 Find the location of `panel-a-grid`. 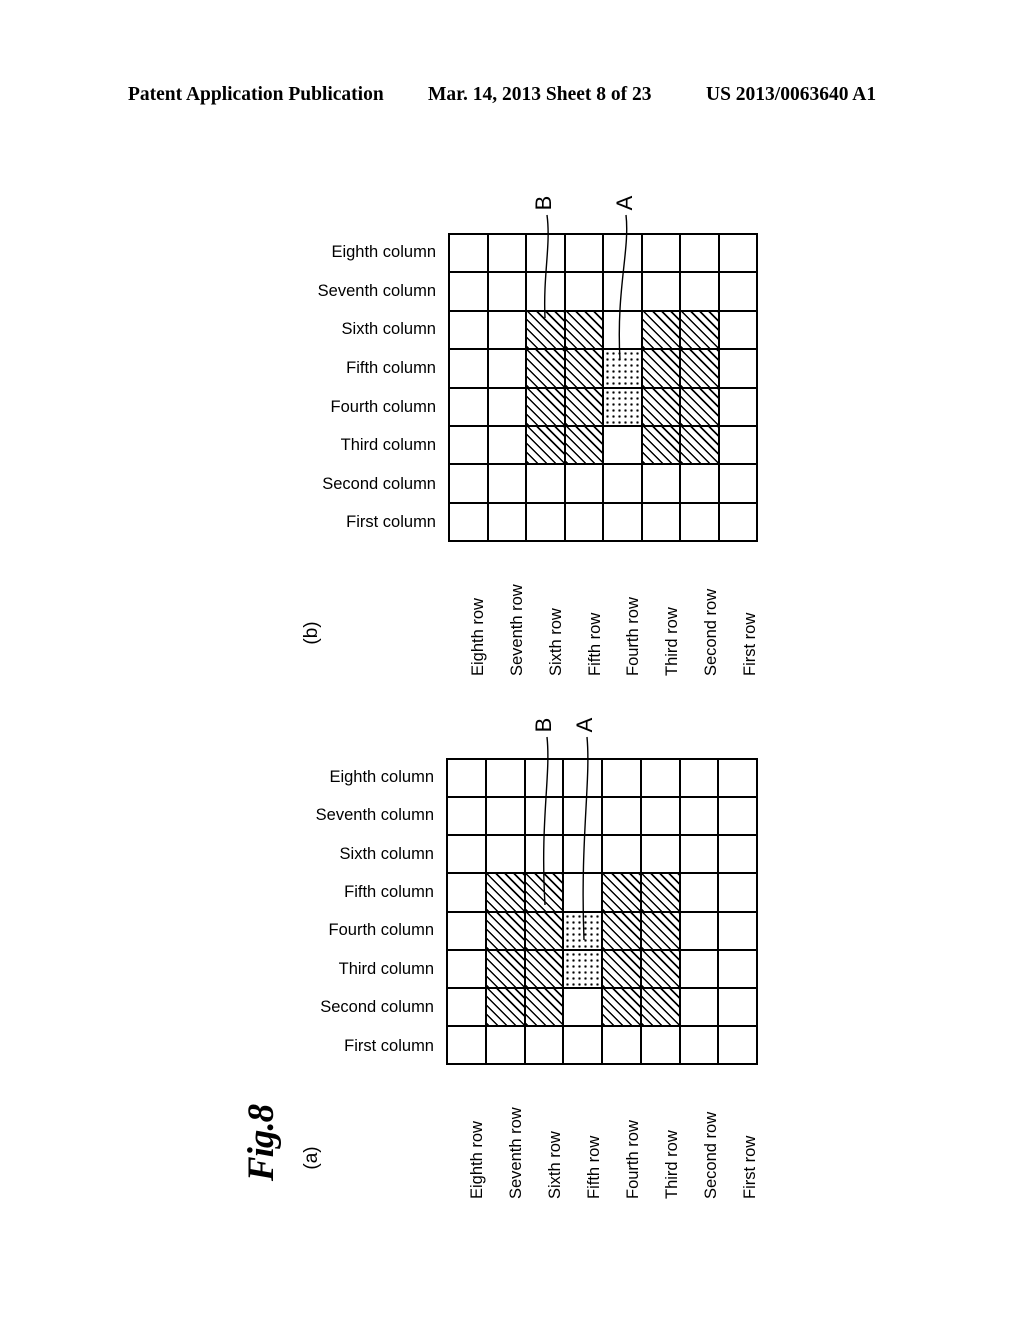

panel-a-grid is located at coordinates (602, 911).